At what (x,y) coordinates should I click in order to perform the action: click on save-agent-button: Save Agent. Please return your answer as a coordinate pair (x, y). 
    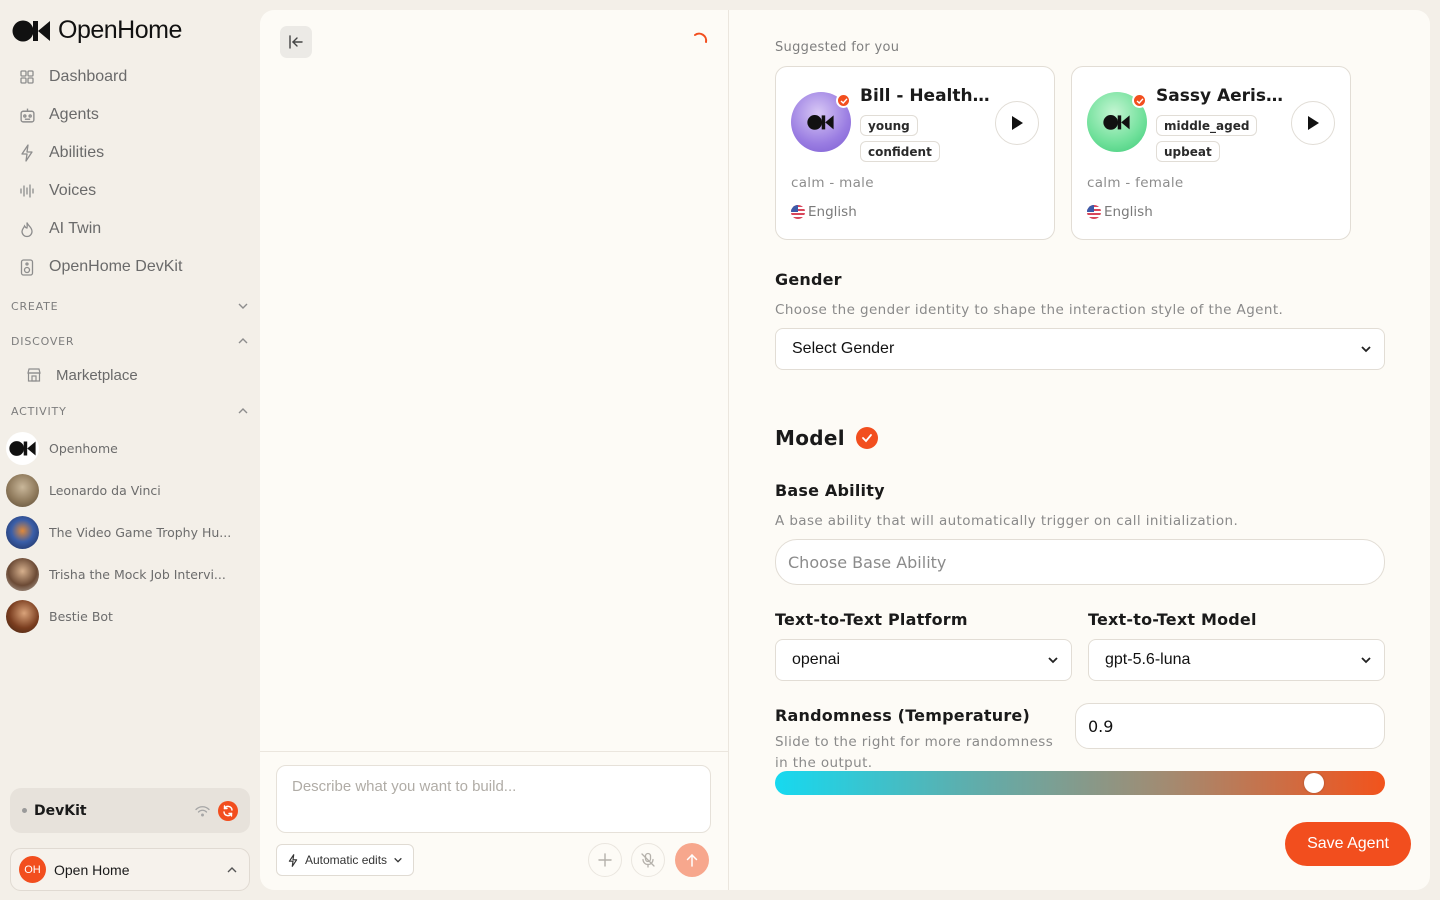
    Looking at the image, I should click on (1348, 844).